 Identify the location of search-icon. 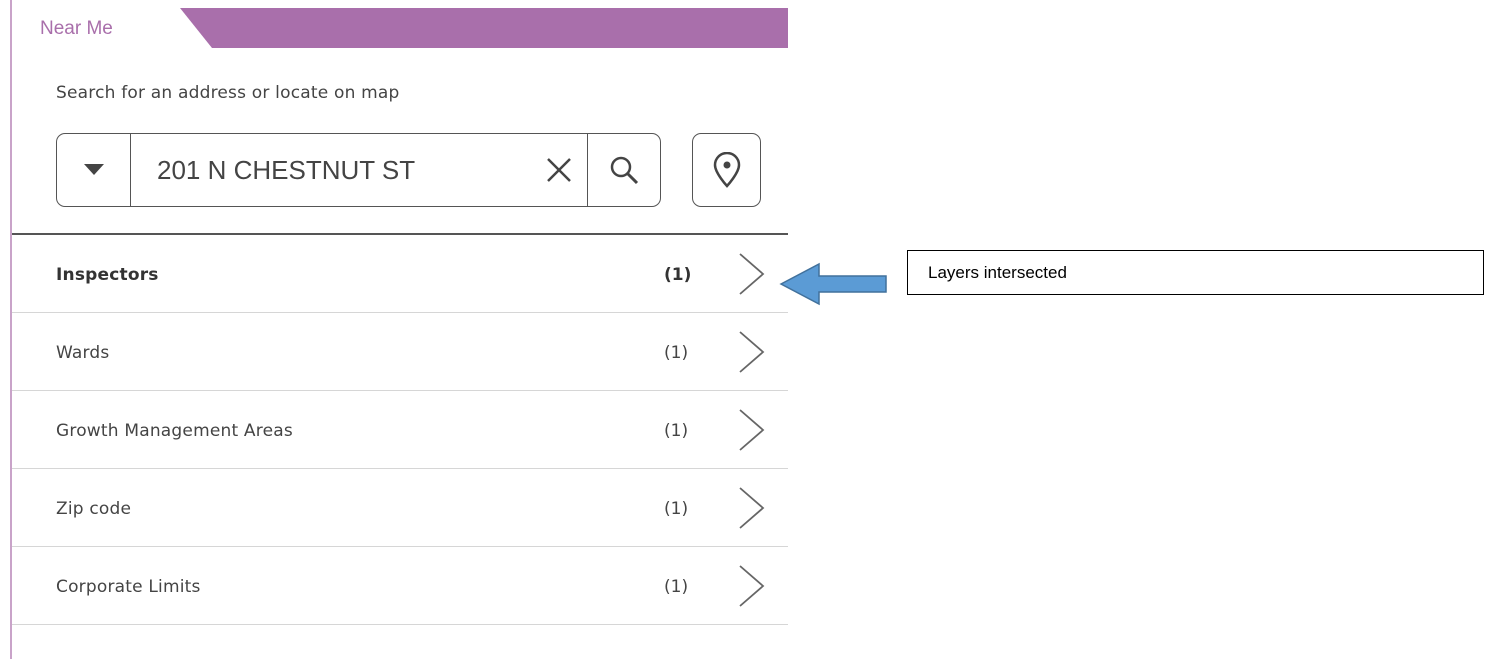
(624, 170).